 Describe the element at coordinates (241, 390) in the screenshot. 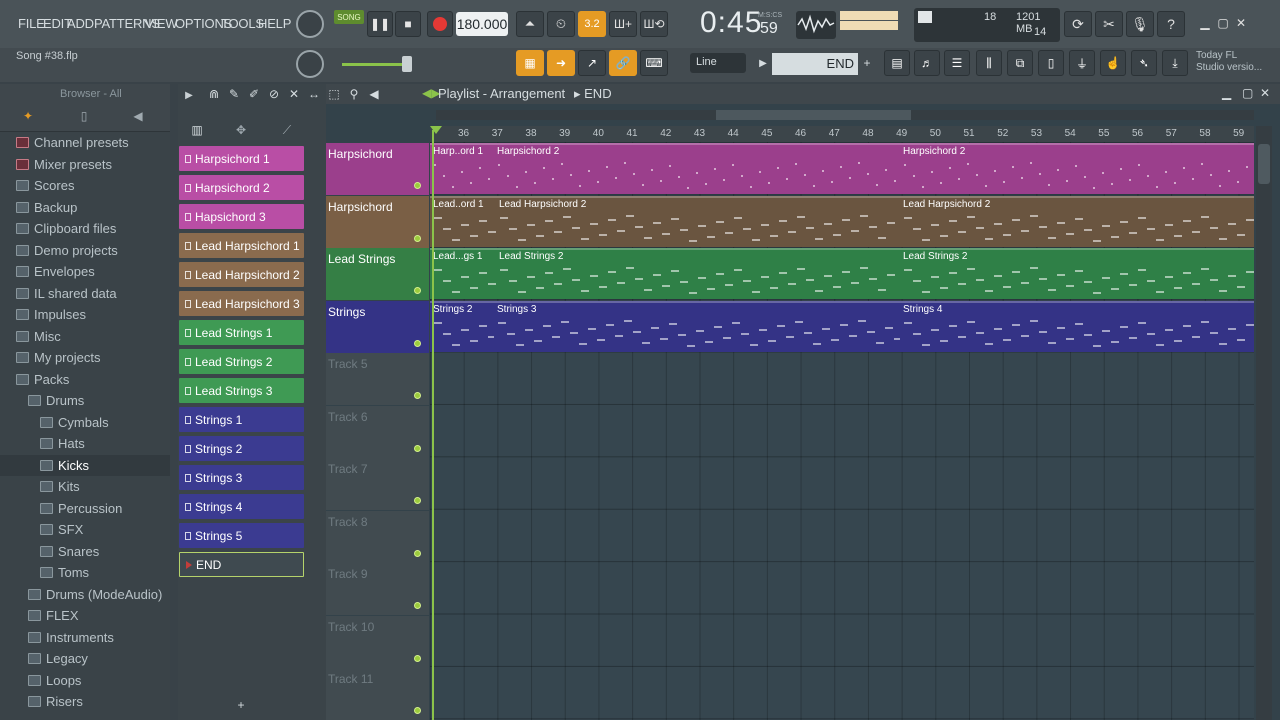

I see `pattern-item: Lead Strings 3` at that location.